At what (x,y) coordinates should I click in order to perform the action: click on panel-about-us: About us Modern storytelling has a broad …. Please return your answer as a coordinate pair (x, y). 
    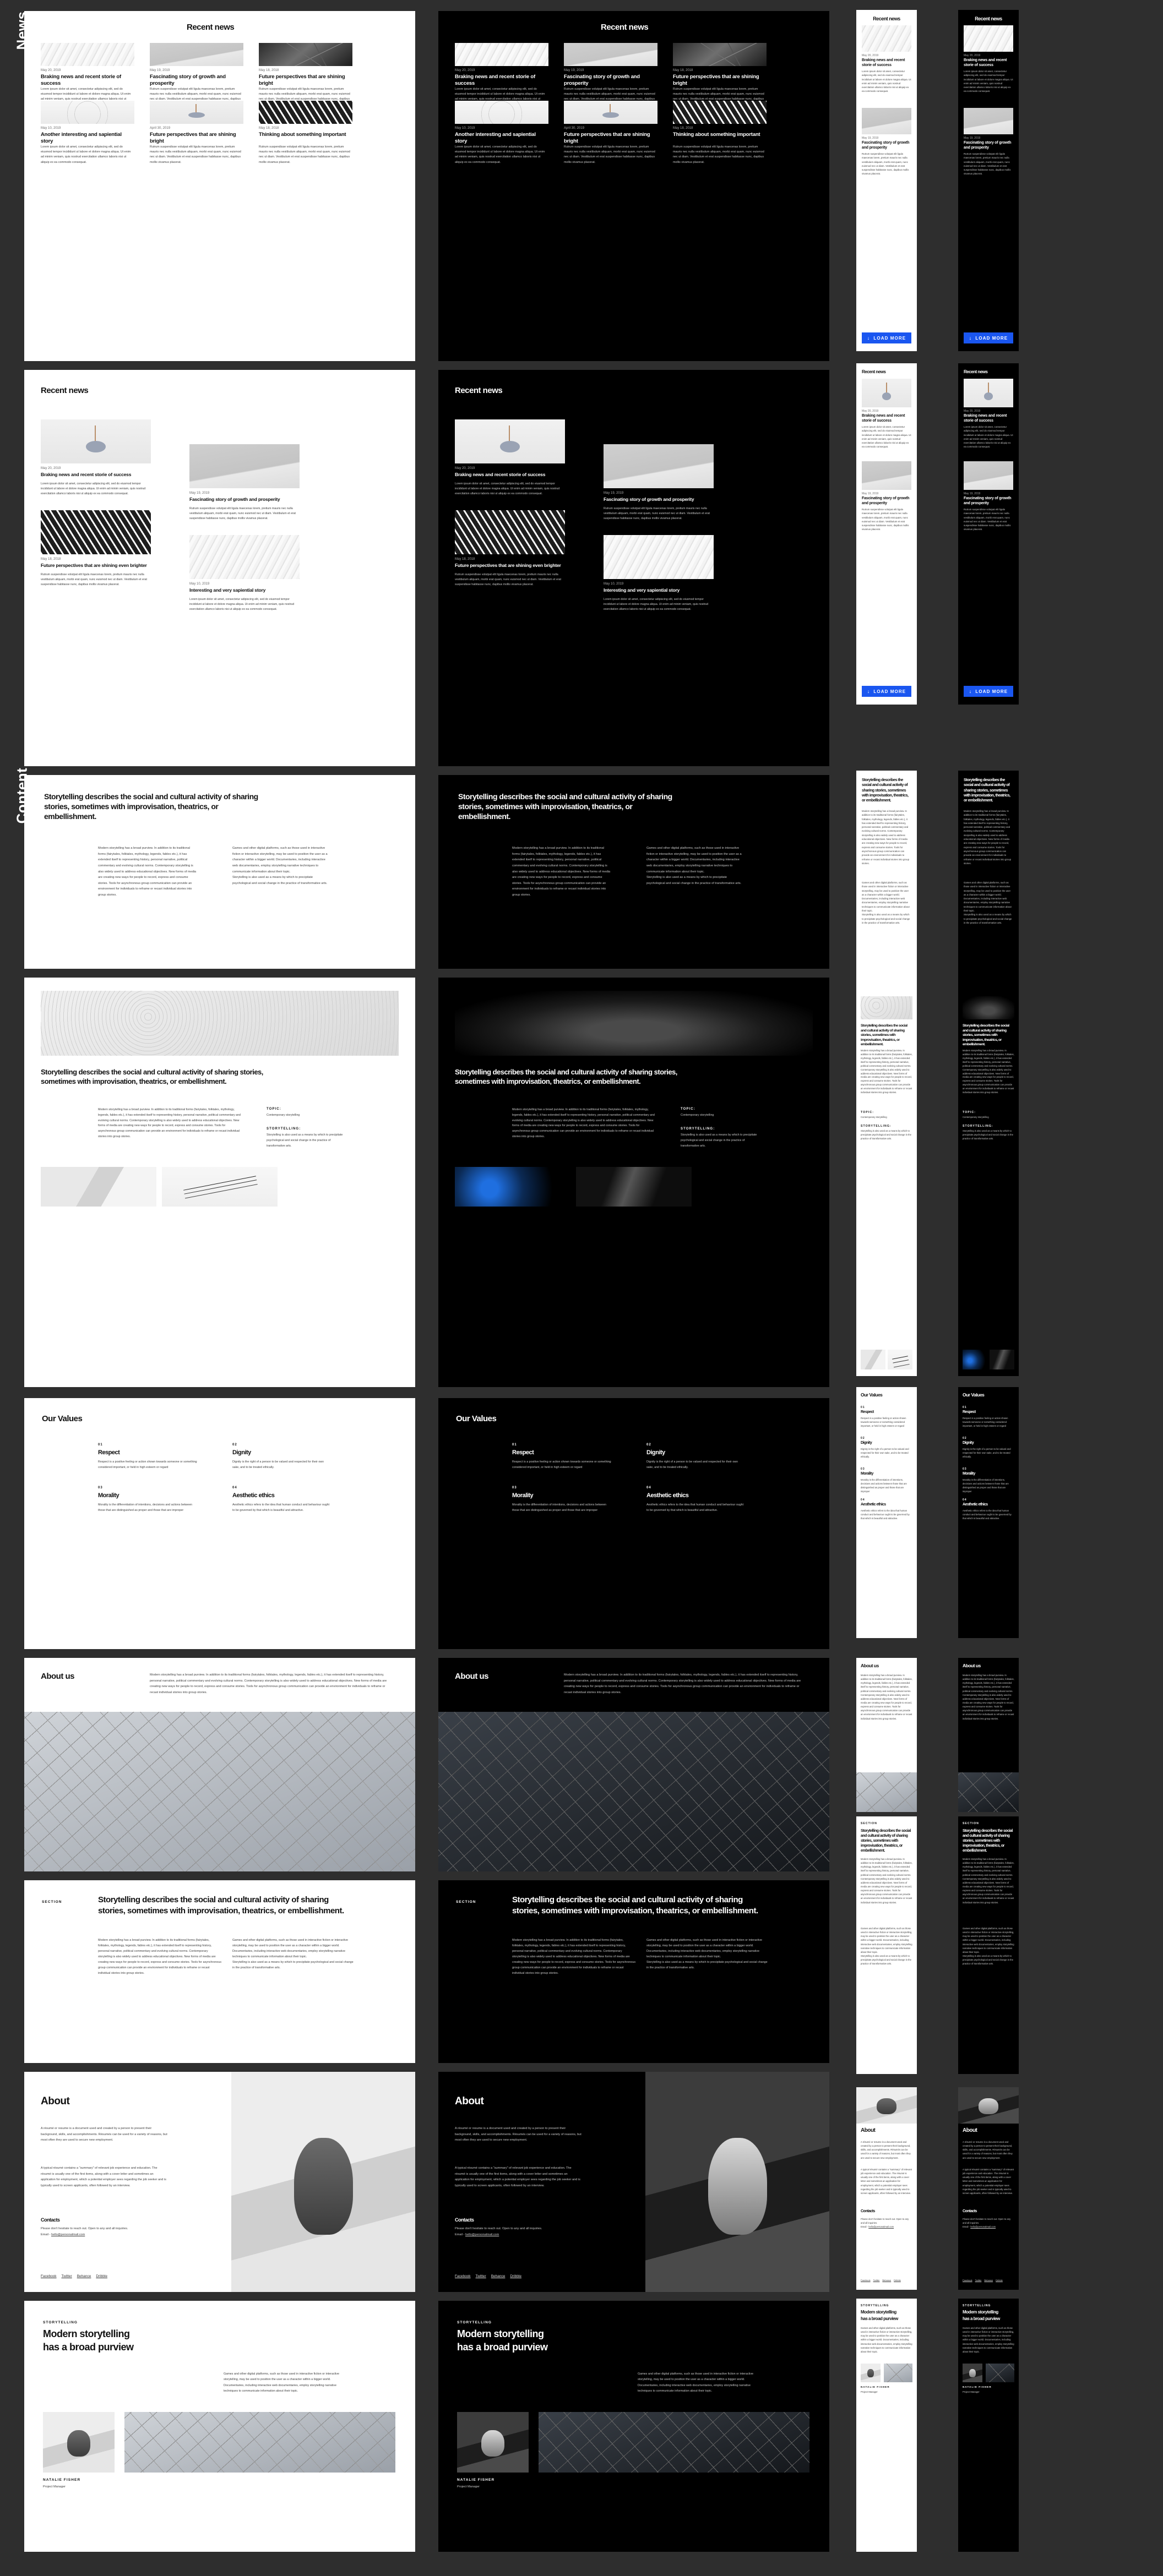
    Looking at the image, I should click on (633, 1765).